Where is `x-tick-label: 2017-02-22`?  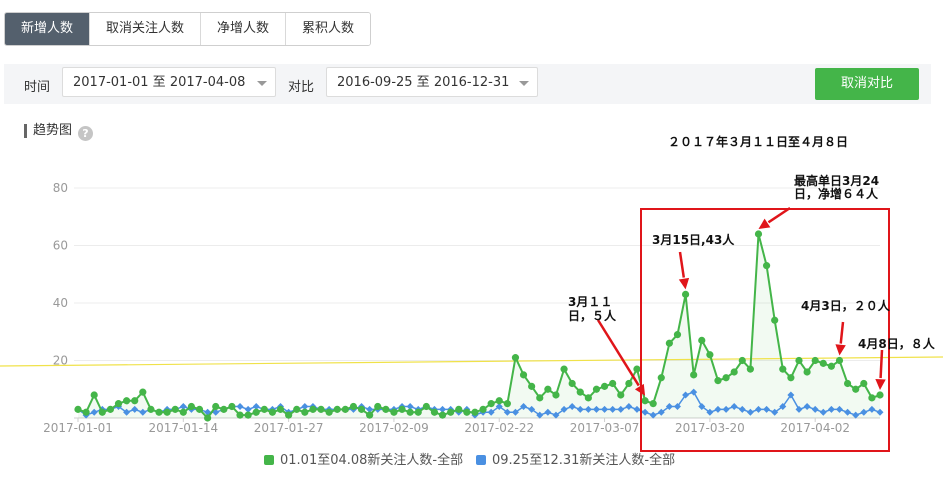
x-tick-label: 2017-02-22 is located at coordinates (499, 428).